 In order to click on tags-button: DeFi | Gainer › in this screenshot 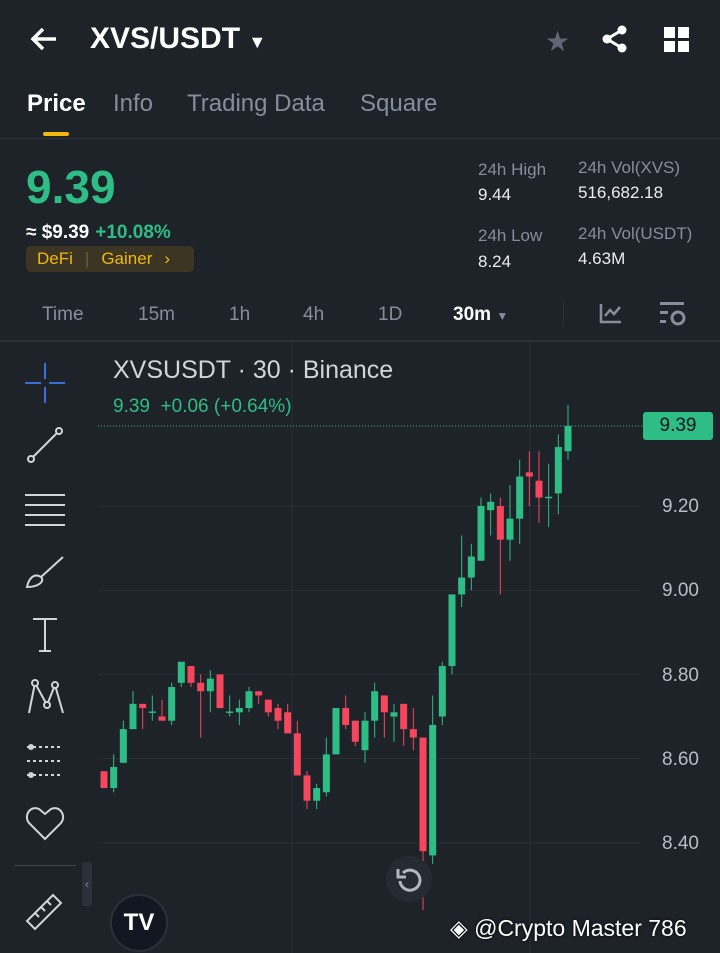, I will do `click(110, 259)`.